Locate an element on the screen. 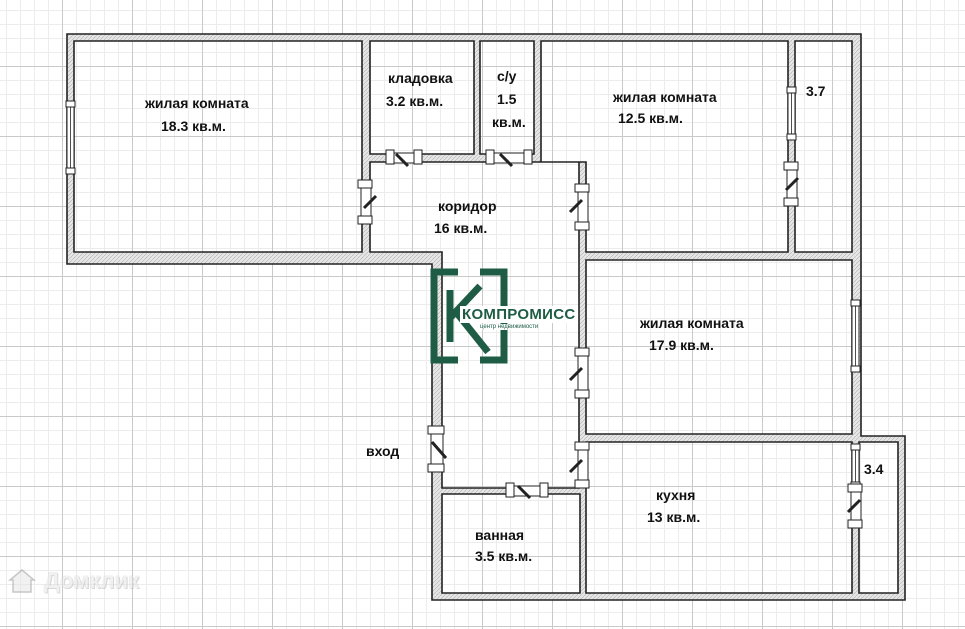 Image resolution: width=965 pixels, height=629 pixels. logo-name: КОМПРОМИСС is located at coordinates (519, 314).